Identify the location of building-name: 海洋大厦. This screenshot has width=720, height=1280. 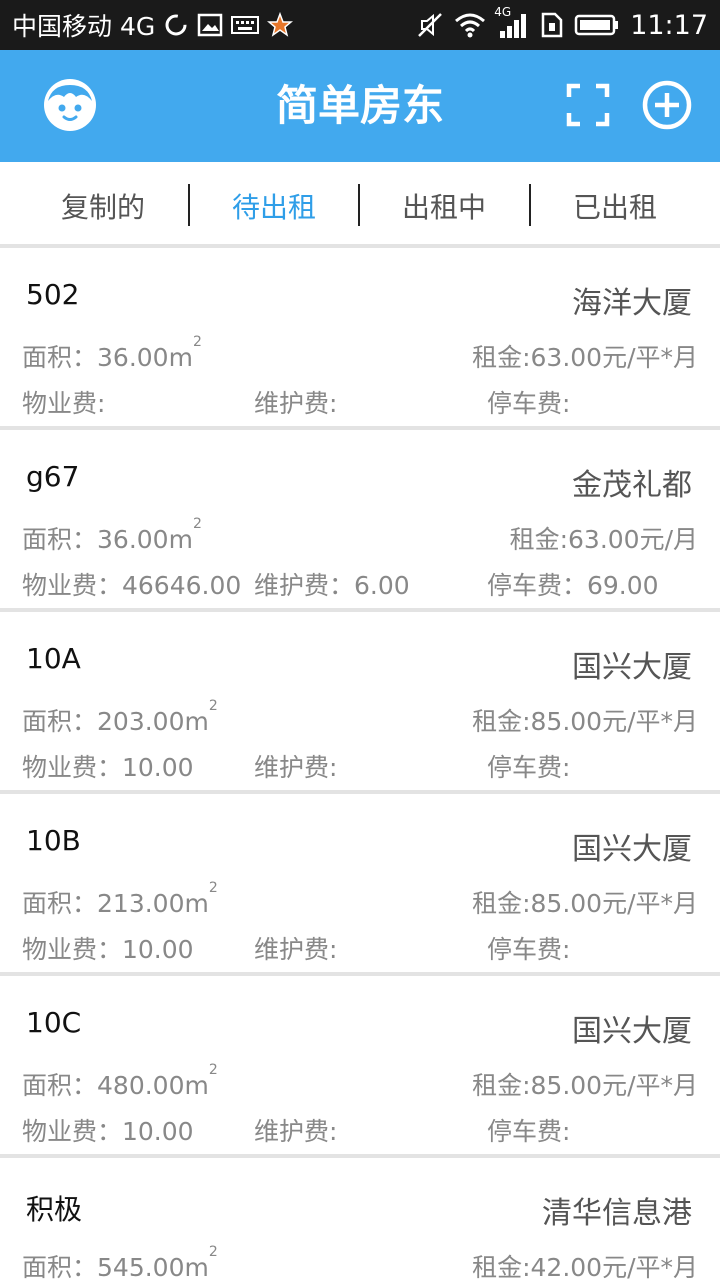
(632, 303).